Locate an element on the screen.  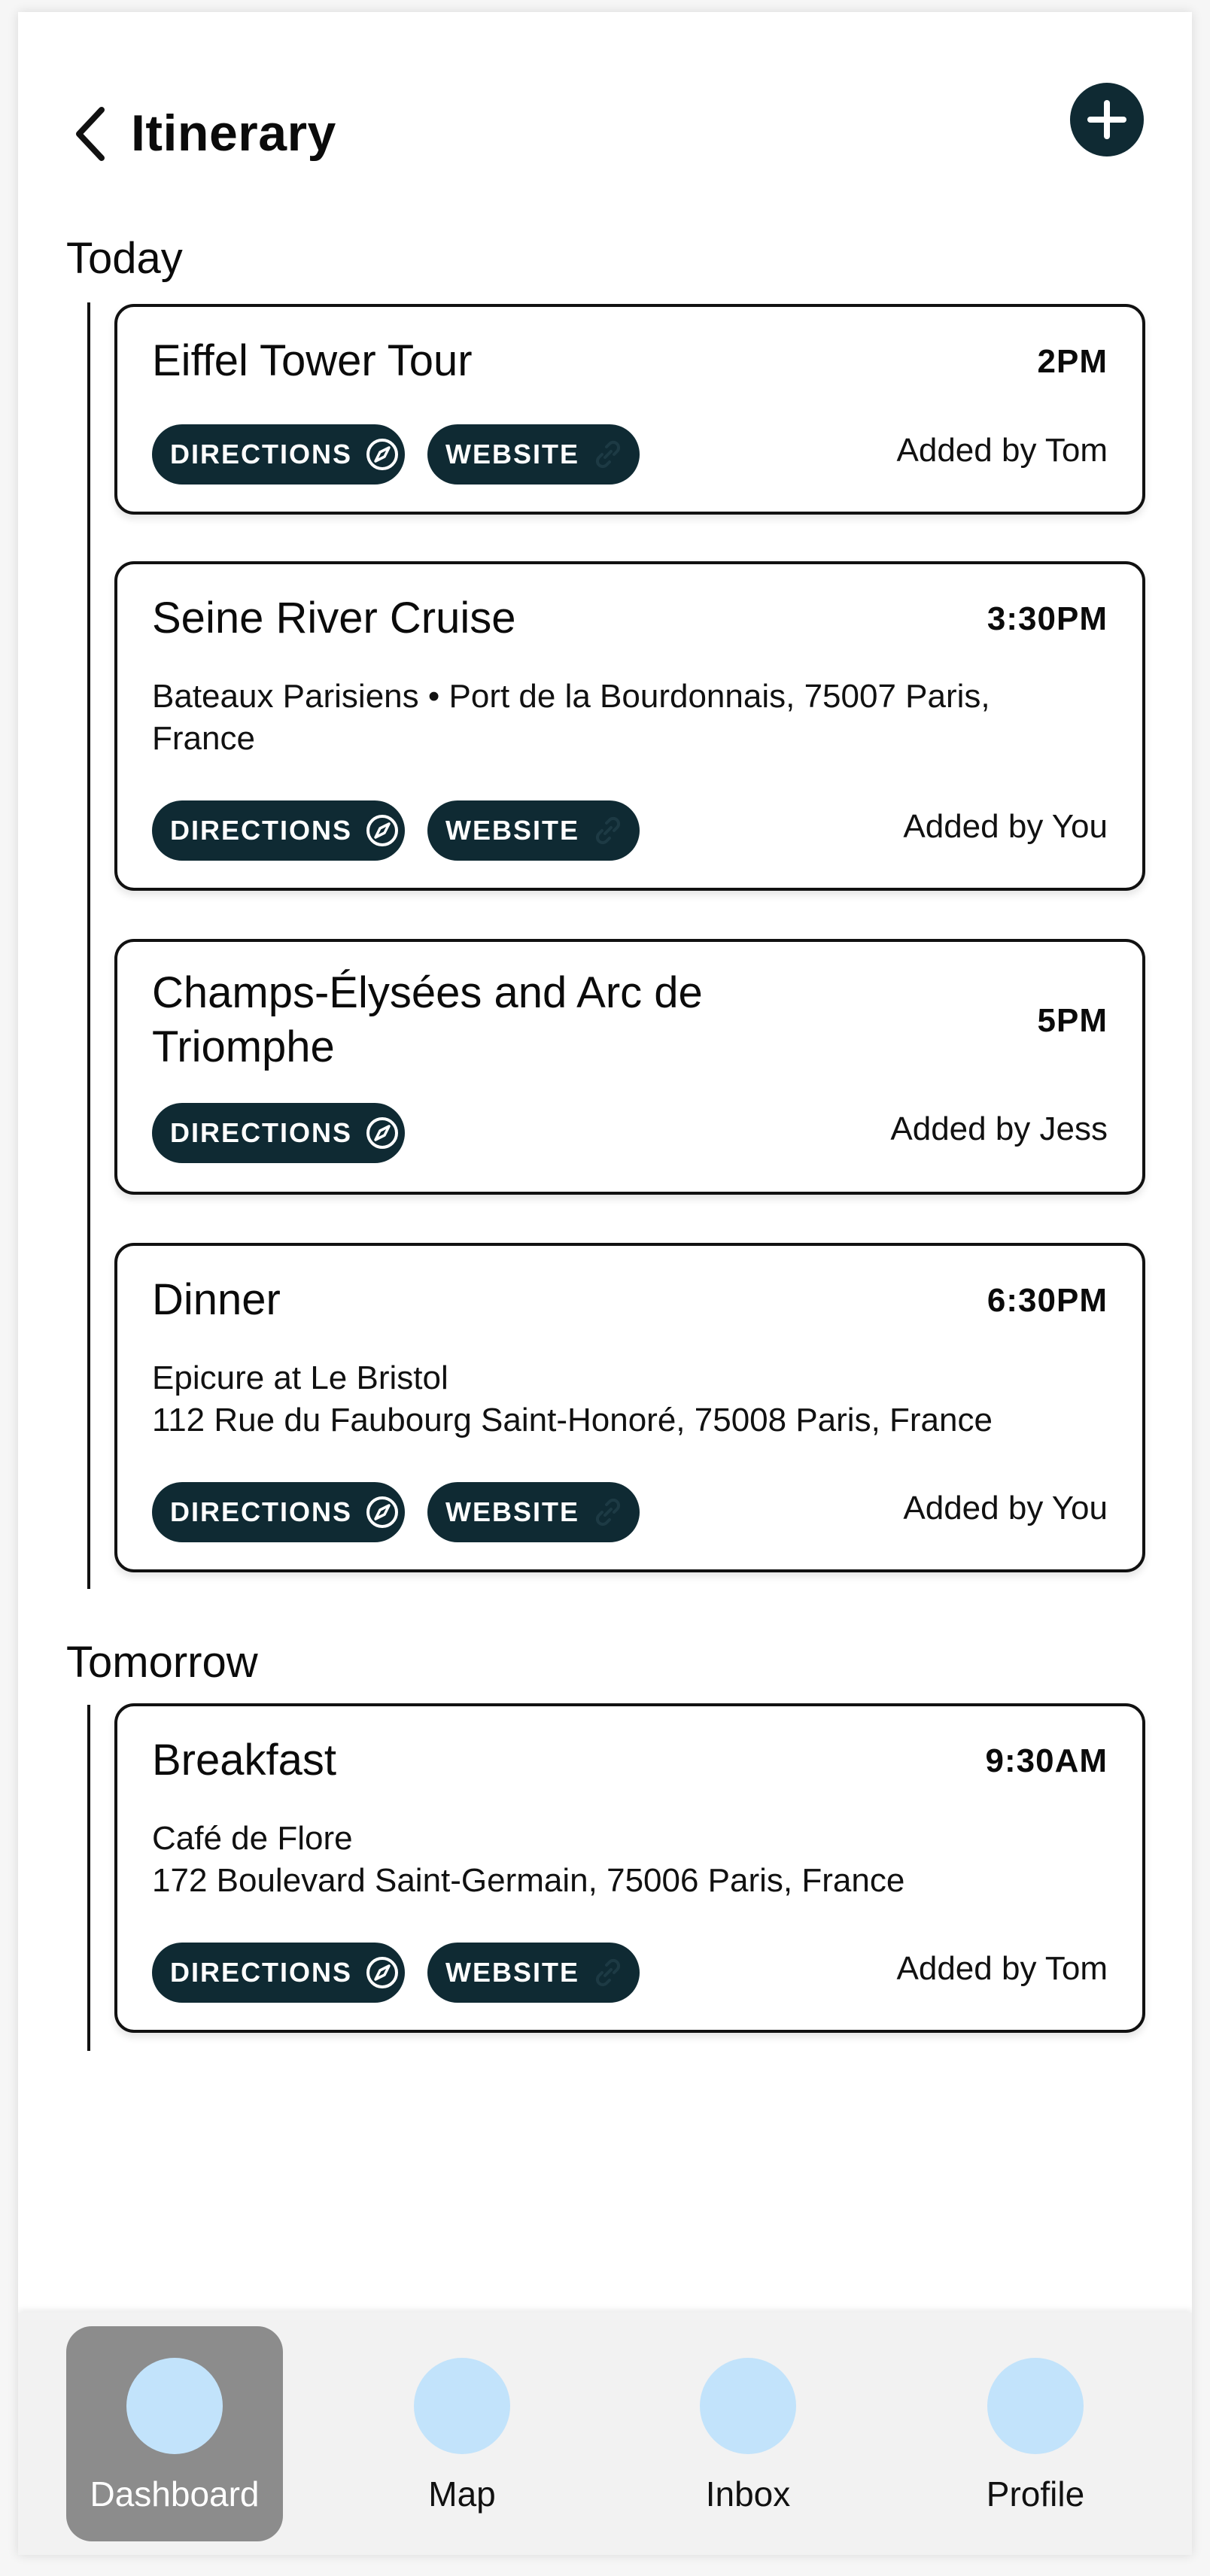
address-line-1: Café de Flore is located at coordinates (253, 1839).